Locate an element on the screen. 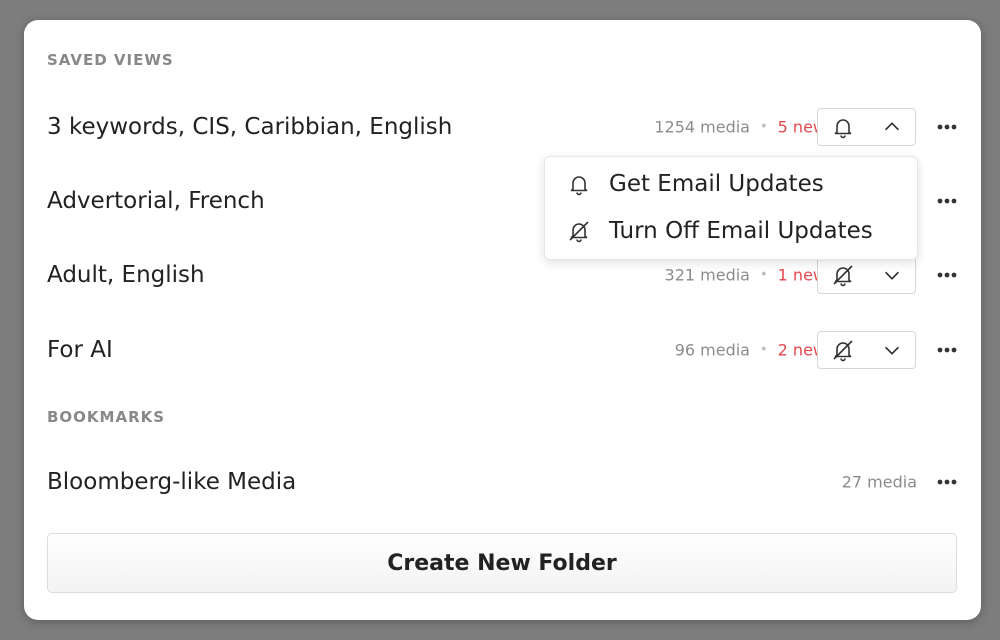 The image size is (1000, 640). section-header-bookmarks: BOOKMARKS is located at coordinates (106, 417).